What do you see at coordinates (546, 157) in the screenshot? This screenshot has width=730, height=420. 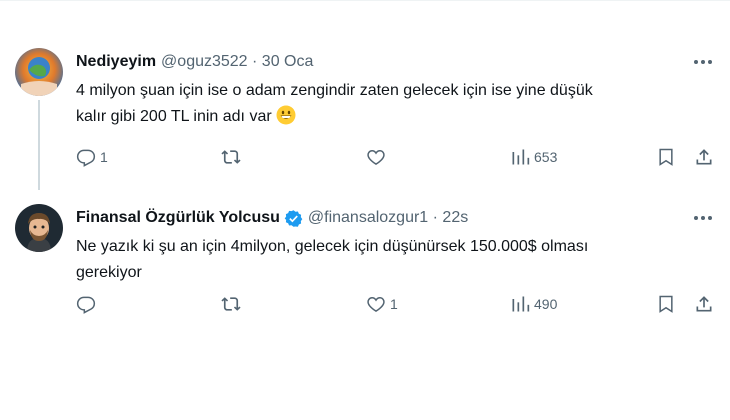 I see `view-count: 653` at bounding box center [546, 157].